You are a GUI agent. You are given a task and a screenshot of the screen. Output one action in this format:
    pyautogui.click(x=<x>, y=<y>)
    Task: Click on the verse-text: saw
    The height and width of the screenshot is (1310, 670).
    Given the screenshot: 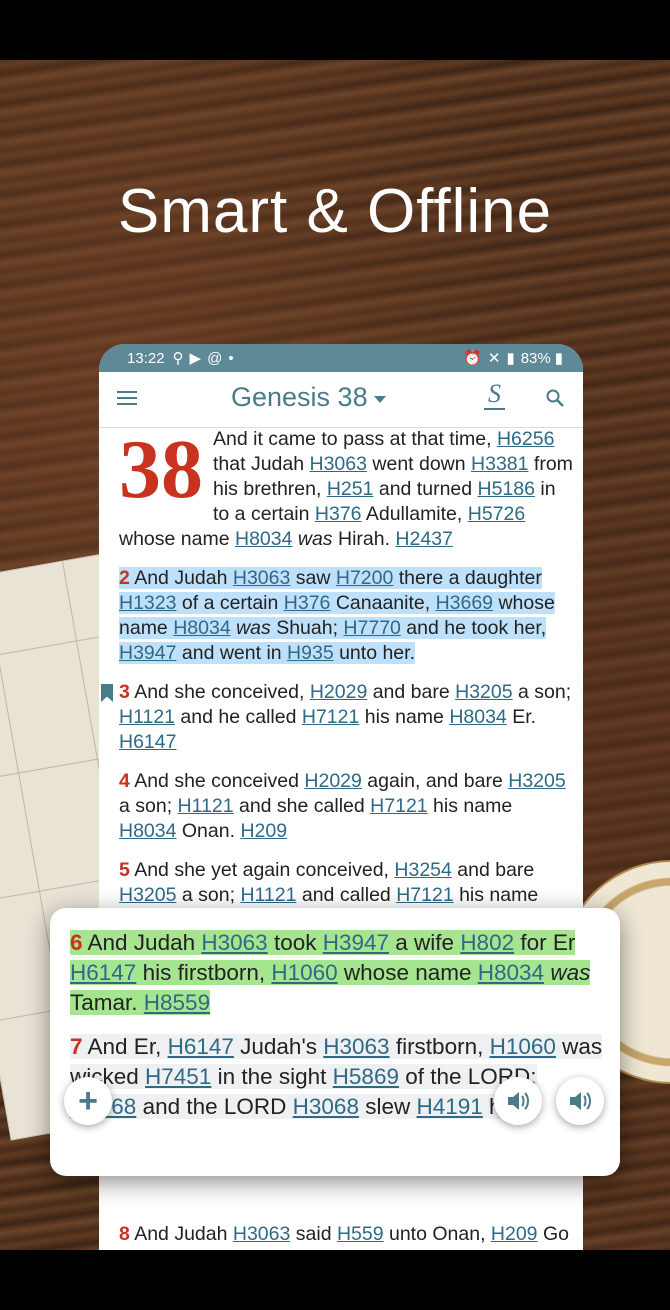 What is the action you would take?
    pyautogui.click(x=313, y=578)
    